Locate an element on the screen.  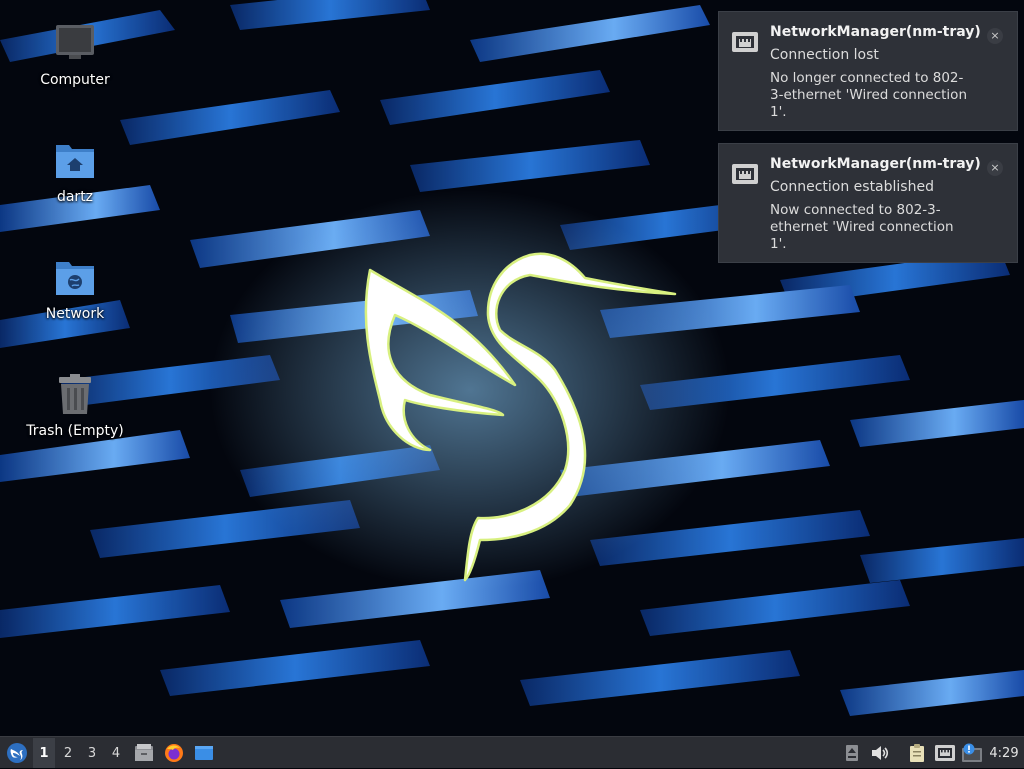
desktop-icon-label: dartz is located at coordinates (75, 197).